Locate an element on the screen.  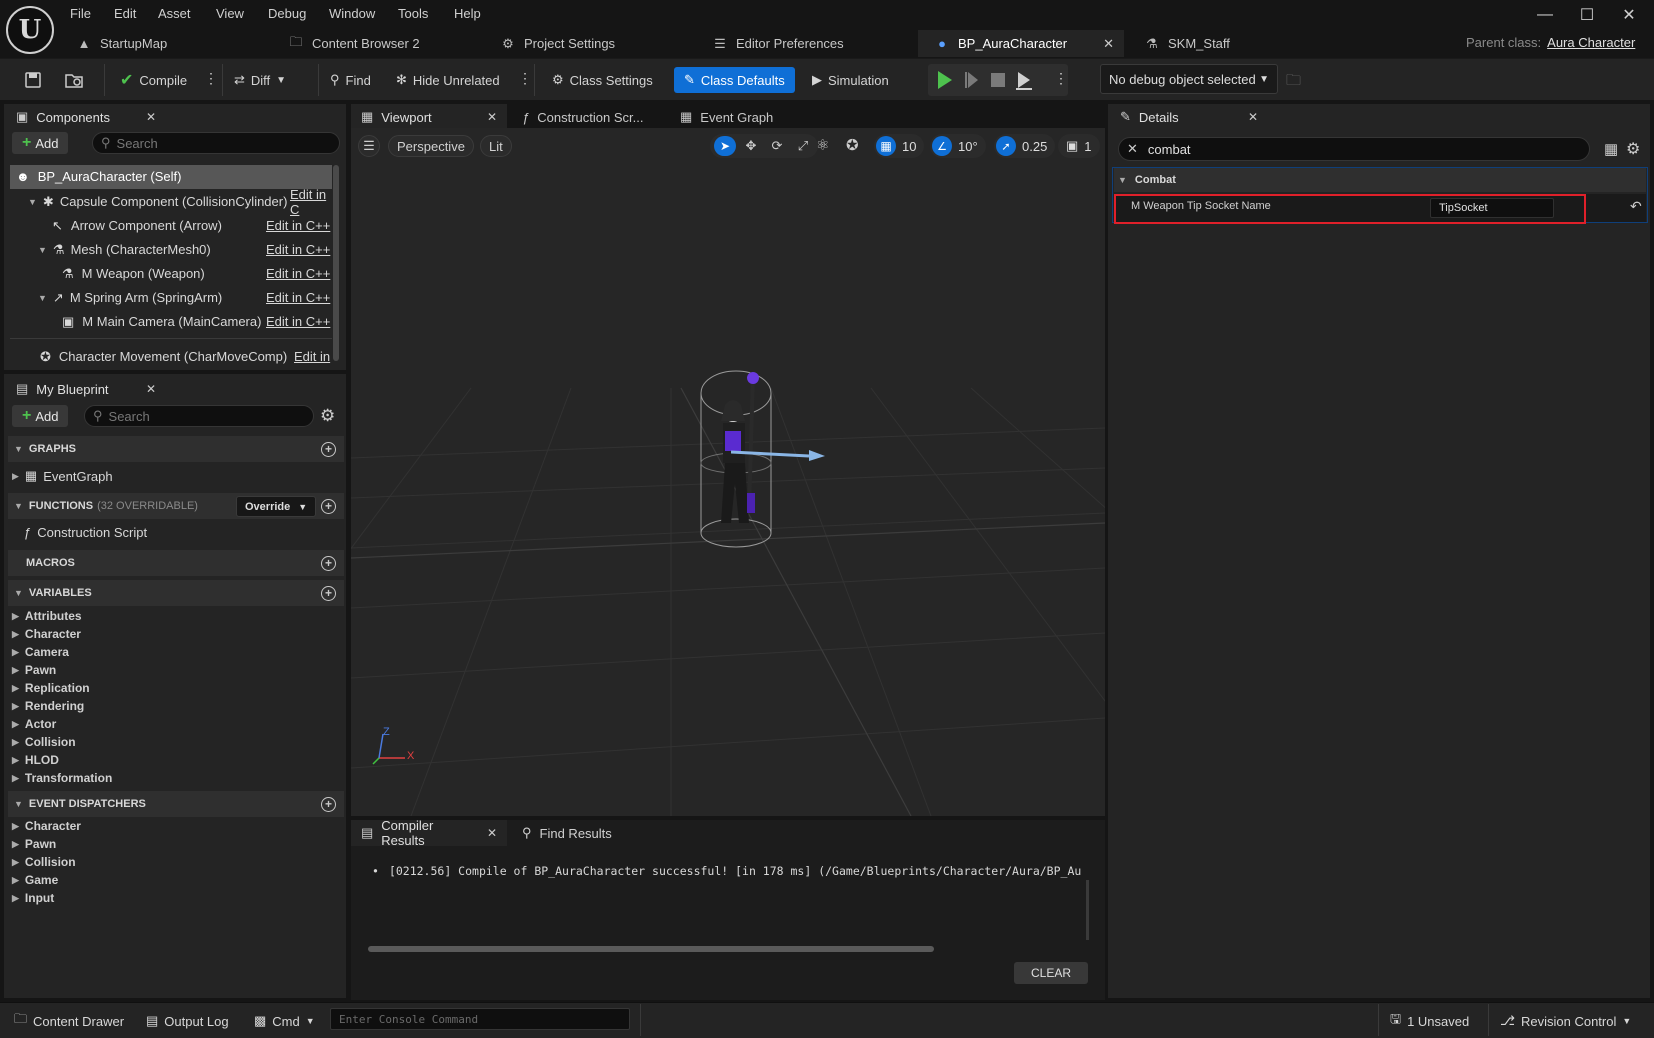
component-row-springarm: ▼ ↗ M Spring Arm (SpringArm) Edit in C++ is located at coordinates (185, 297).